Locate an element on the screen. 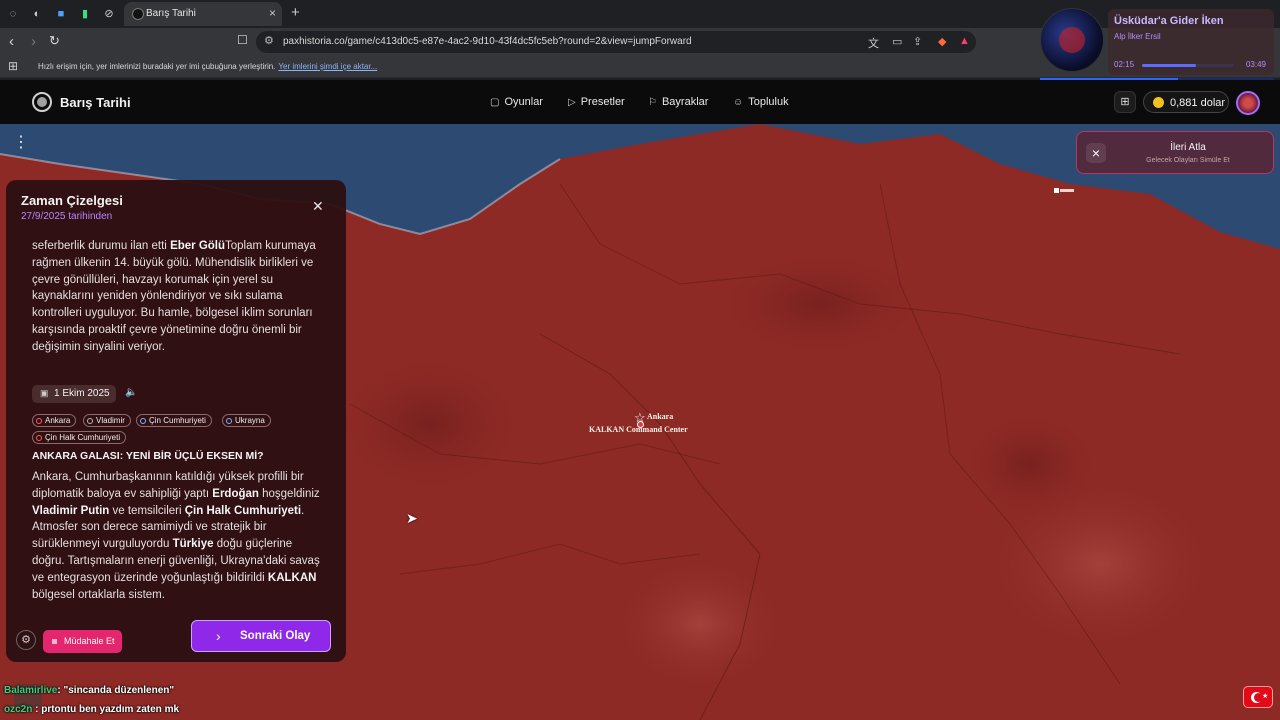 The image size is (1280, 720). tag-ukrayna: Ukrayna is located at coordinates (246, 420).